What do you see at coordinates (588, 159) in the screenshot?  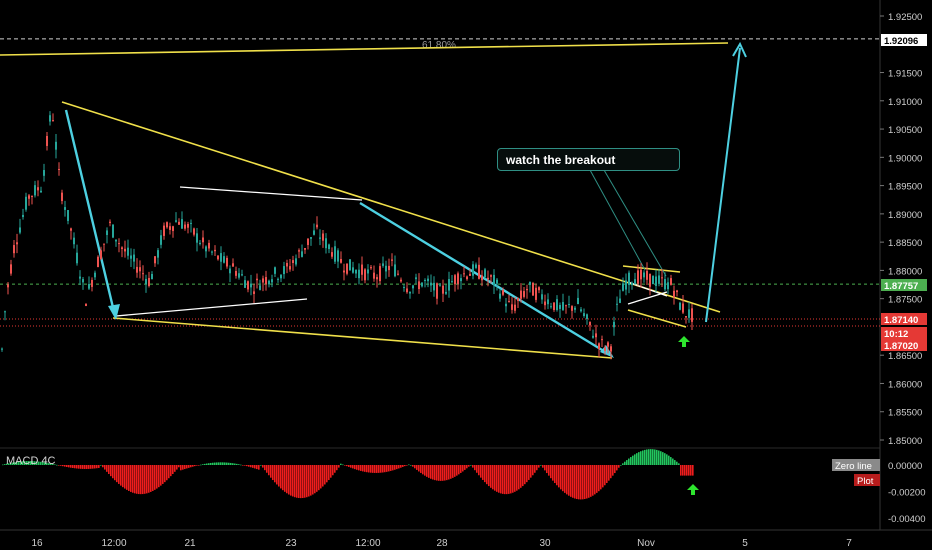 I see `annotation-callout: watch the breakout` at bounding box center [588, 159].